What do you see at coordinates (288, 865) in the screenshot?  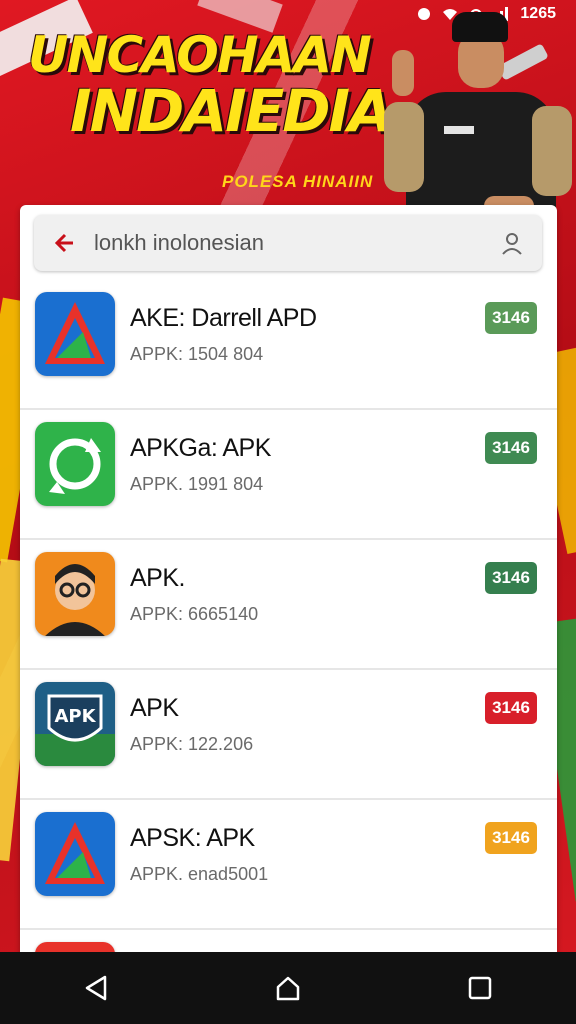 I see `list-item: APSK: APK APPK. enad5001 3146` at bounding box center [288, 865].